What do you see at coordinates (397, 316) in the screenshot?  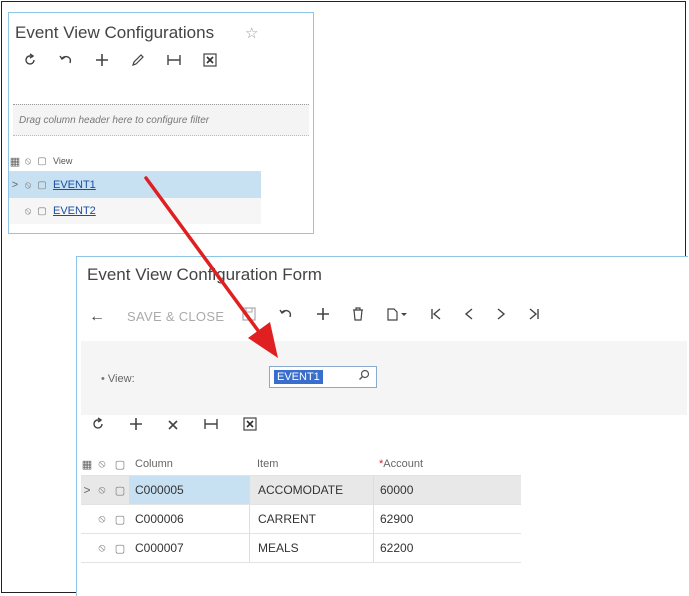 I see `copy-paste-icon` at bounding box center [397, 316].